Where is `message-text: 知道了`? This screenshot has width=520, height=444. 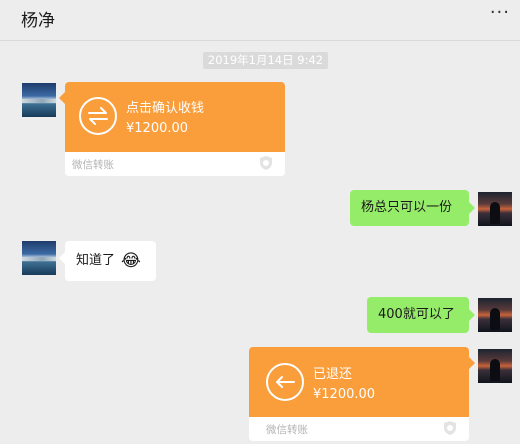
message-text: 知道了 is located at coordinates (96, 260).